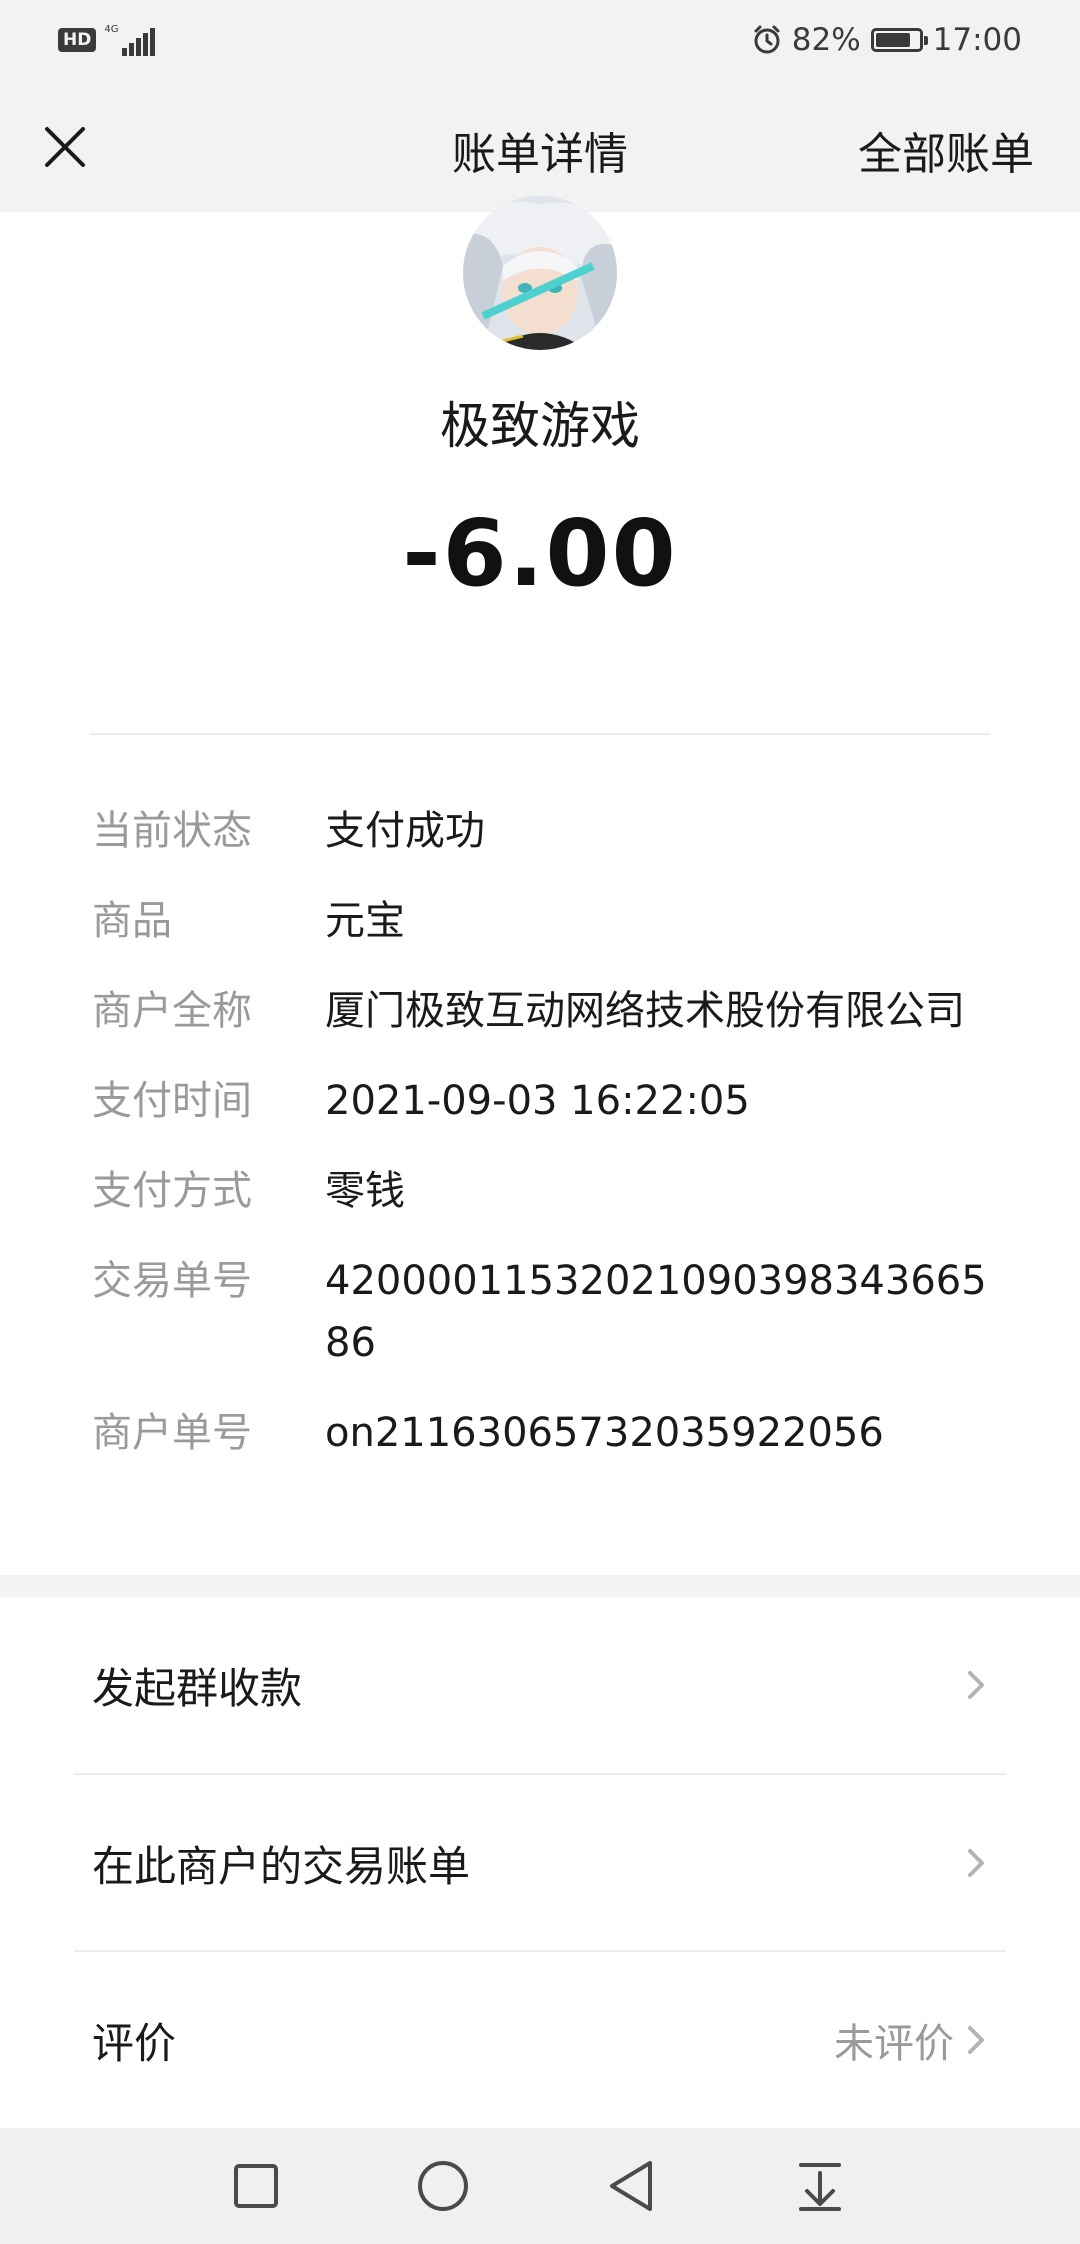  Describe the element at coordinates (365, 921) in the screenshot. I see `detail-value: 元宝` at that location.